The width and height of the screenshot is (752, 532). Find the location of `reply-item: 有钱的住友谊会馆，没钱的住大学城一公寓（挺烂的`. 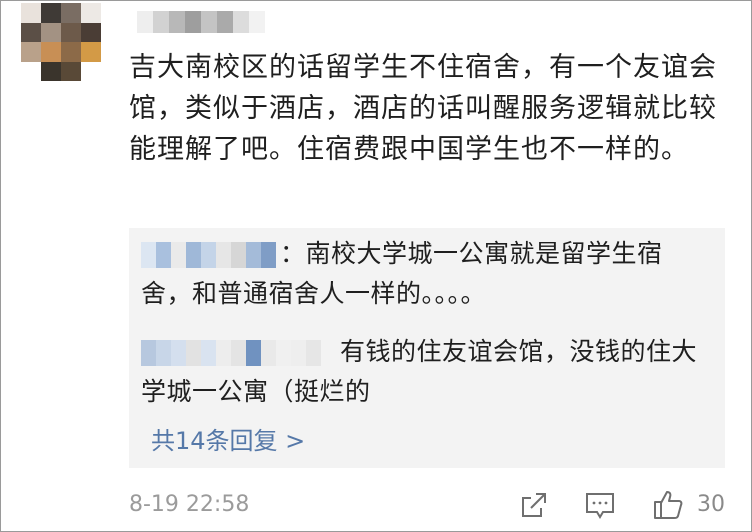

reply-item: 有钱的住友谊会馆，没钱的住大学城一公寓（挺烂的 is located at coordinates (426, 372).